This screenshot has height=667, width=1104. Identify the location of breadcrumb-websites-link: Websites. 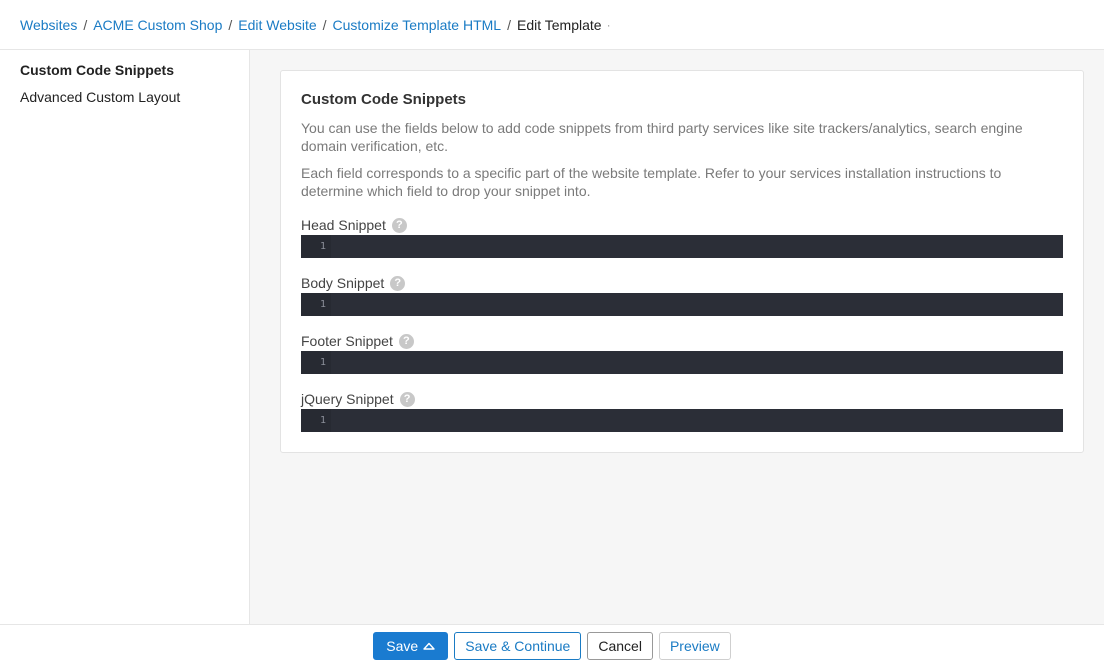
(48, 25).